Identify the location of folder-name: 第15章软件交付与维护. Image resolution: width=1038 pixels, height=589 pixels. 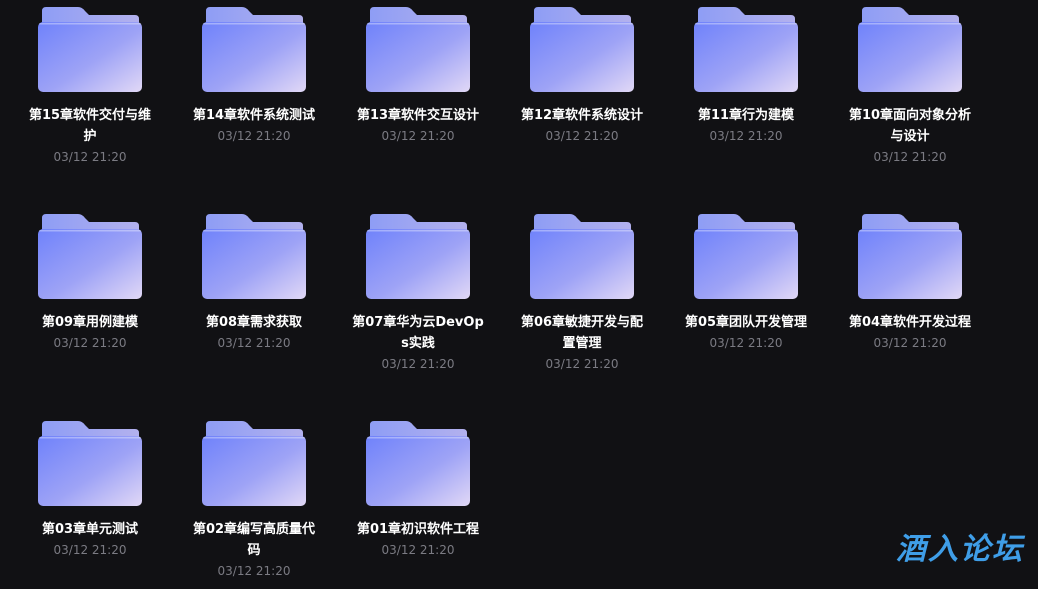
(90, 126).